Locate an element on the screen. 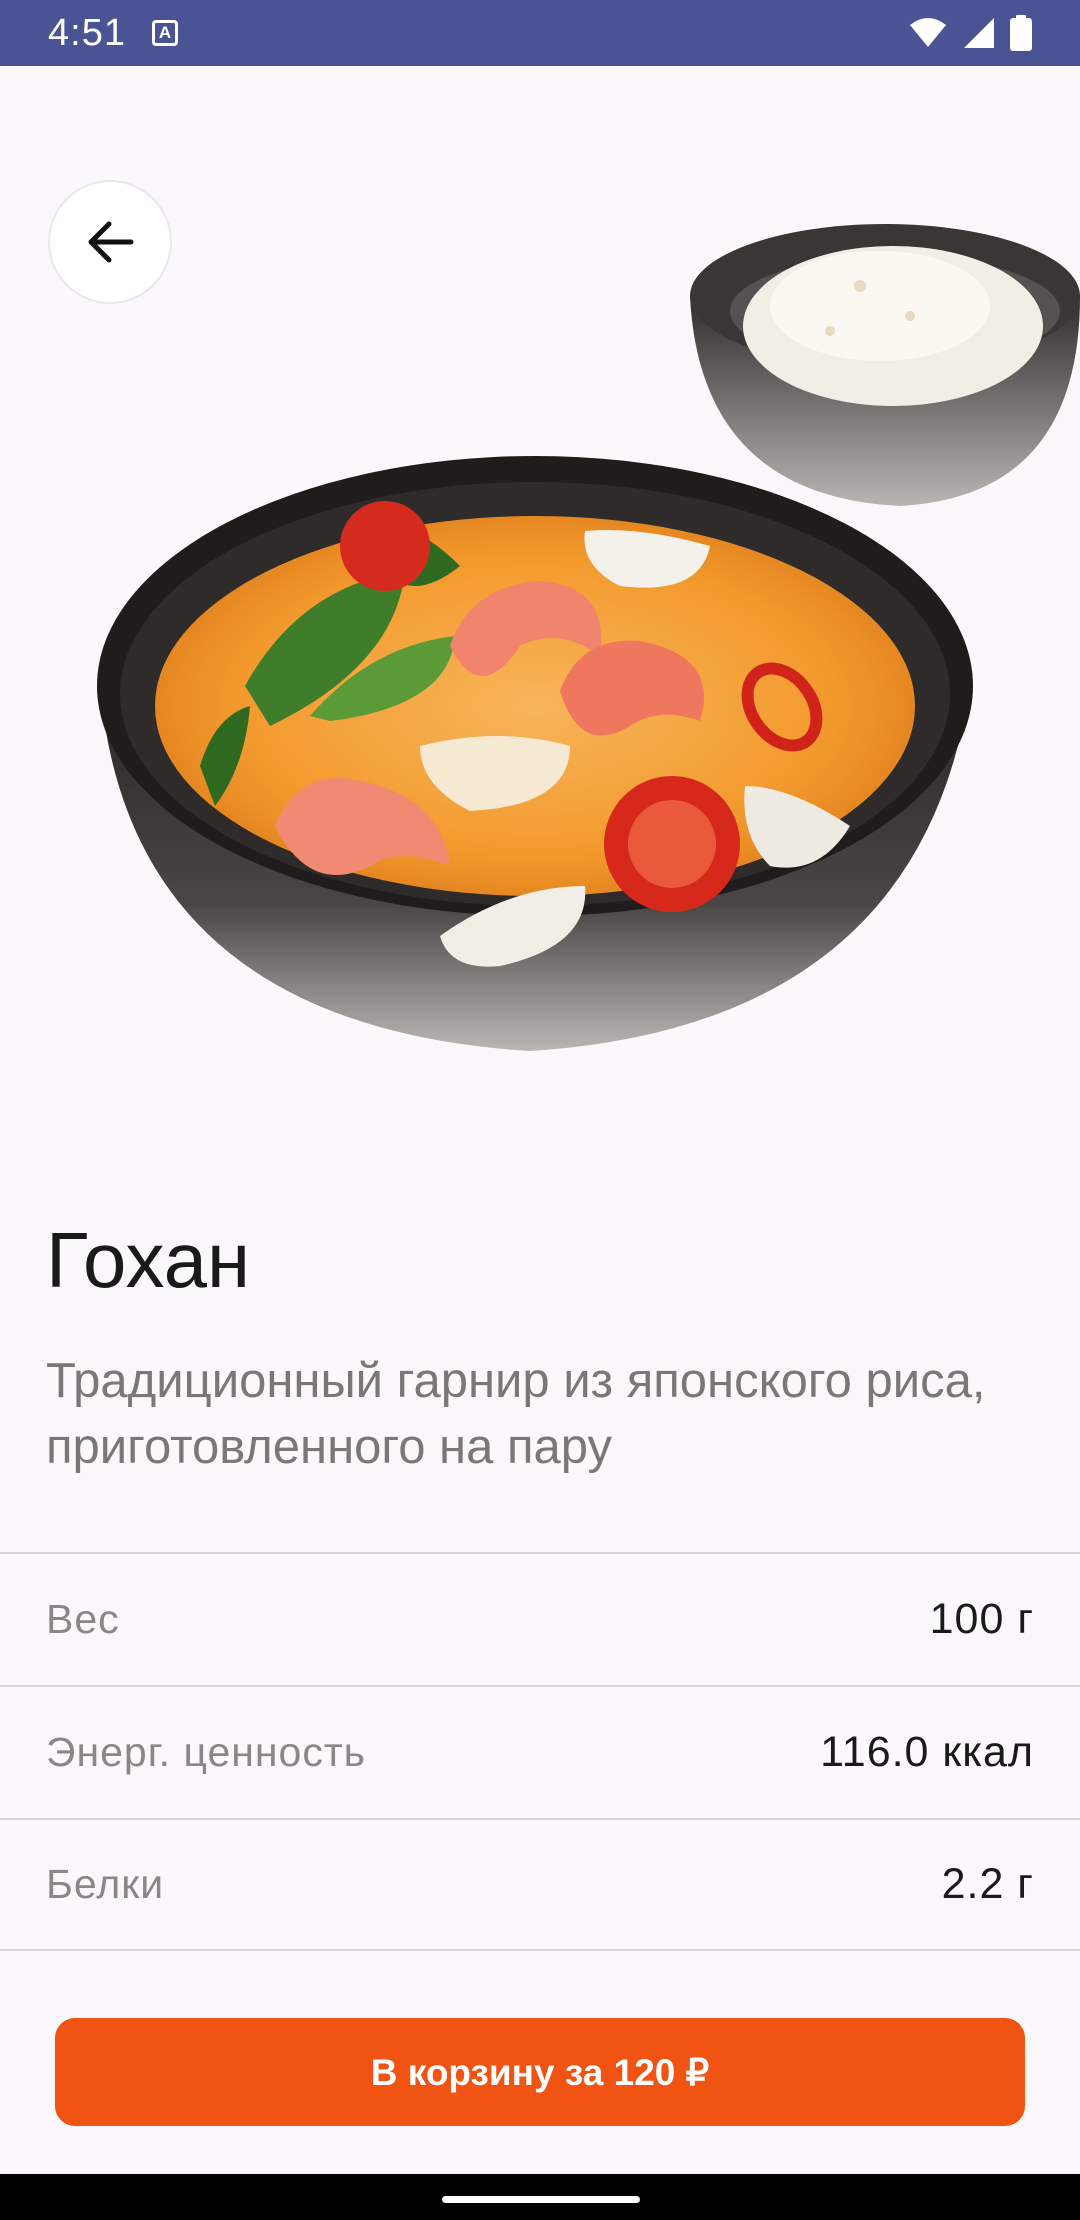  status-time: 4:51 is located at coordinates (87, 32).